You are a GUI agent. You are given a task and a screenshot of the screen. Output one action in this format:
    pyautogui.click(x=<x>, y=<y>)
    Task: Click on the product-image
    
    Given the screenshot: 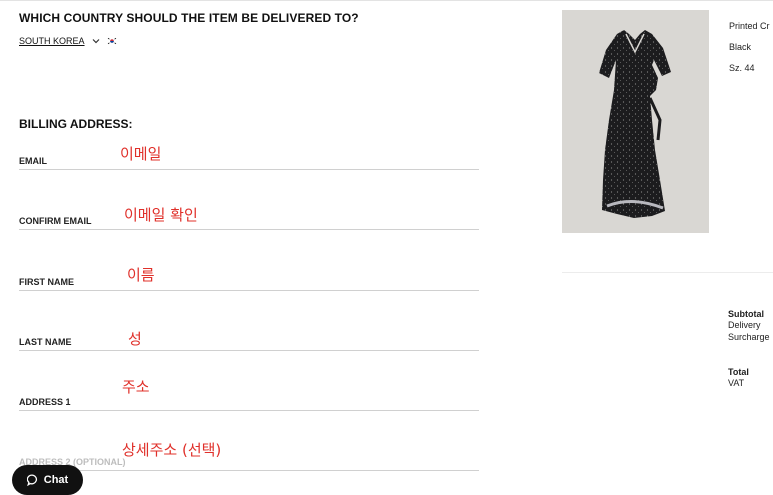 What is the action you would take?
    pyautogui.click(x=635, y=121)
    